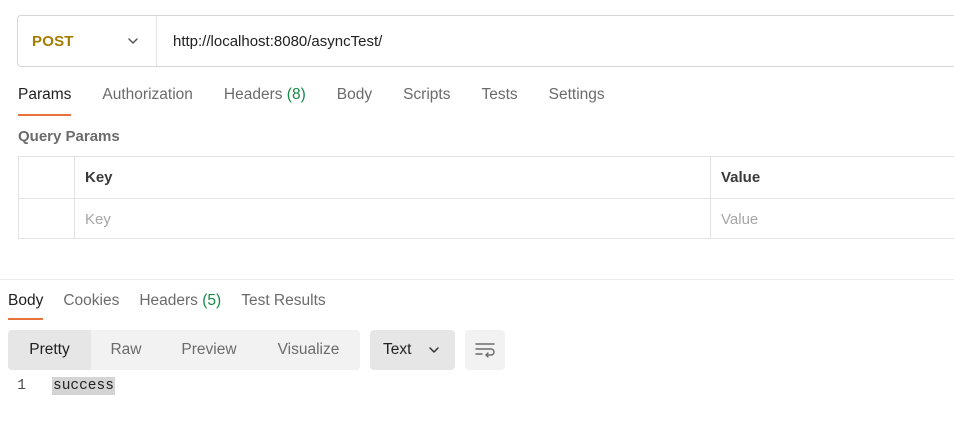 The image size is (954, 430). I want to click on tab-label: Tests, so click(499, 94).